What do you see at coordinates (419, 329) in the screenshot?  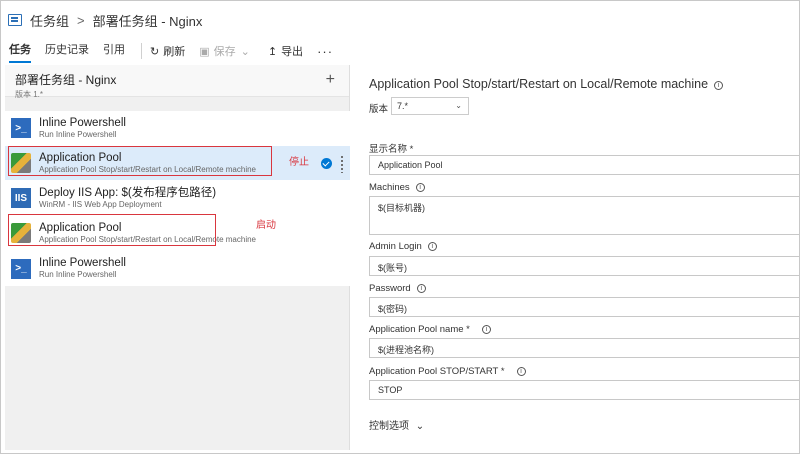 I see `pool-name-label-text: Application Pool name *` at bounding box center [419, 329].